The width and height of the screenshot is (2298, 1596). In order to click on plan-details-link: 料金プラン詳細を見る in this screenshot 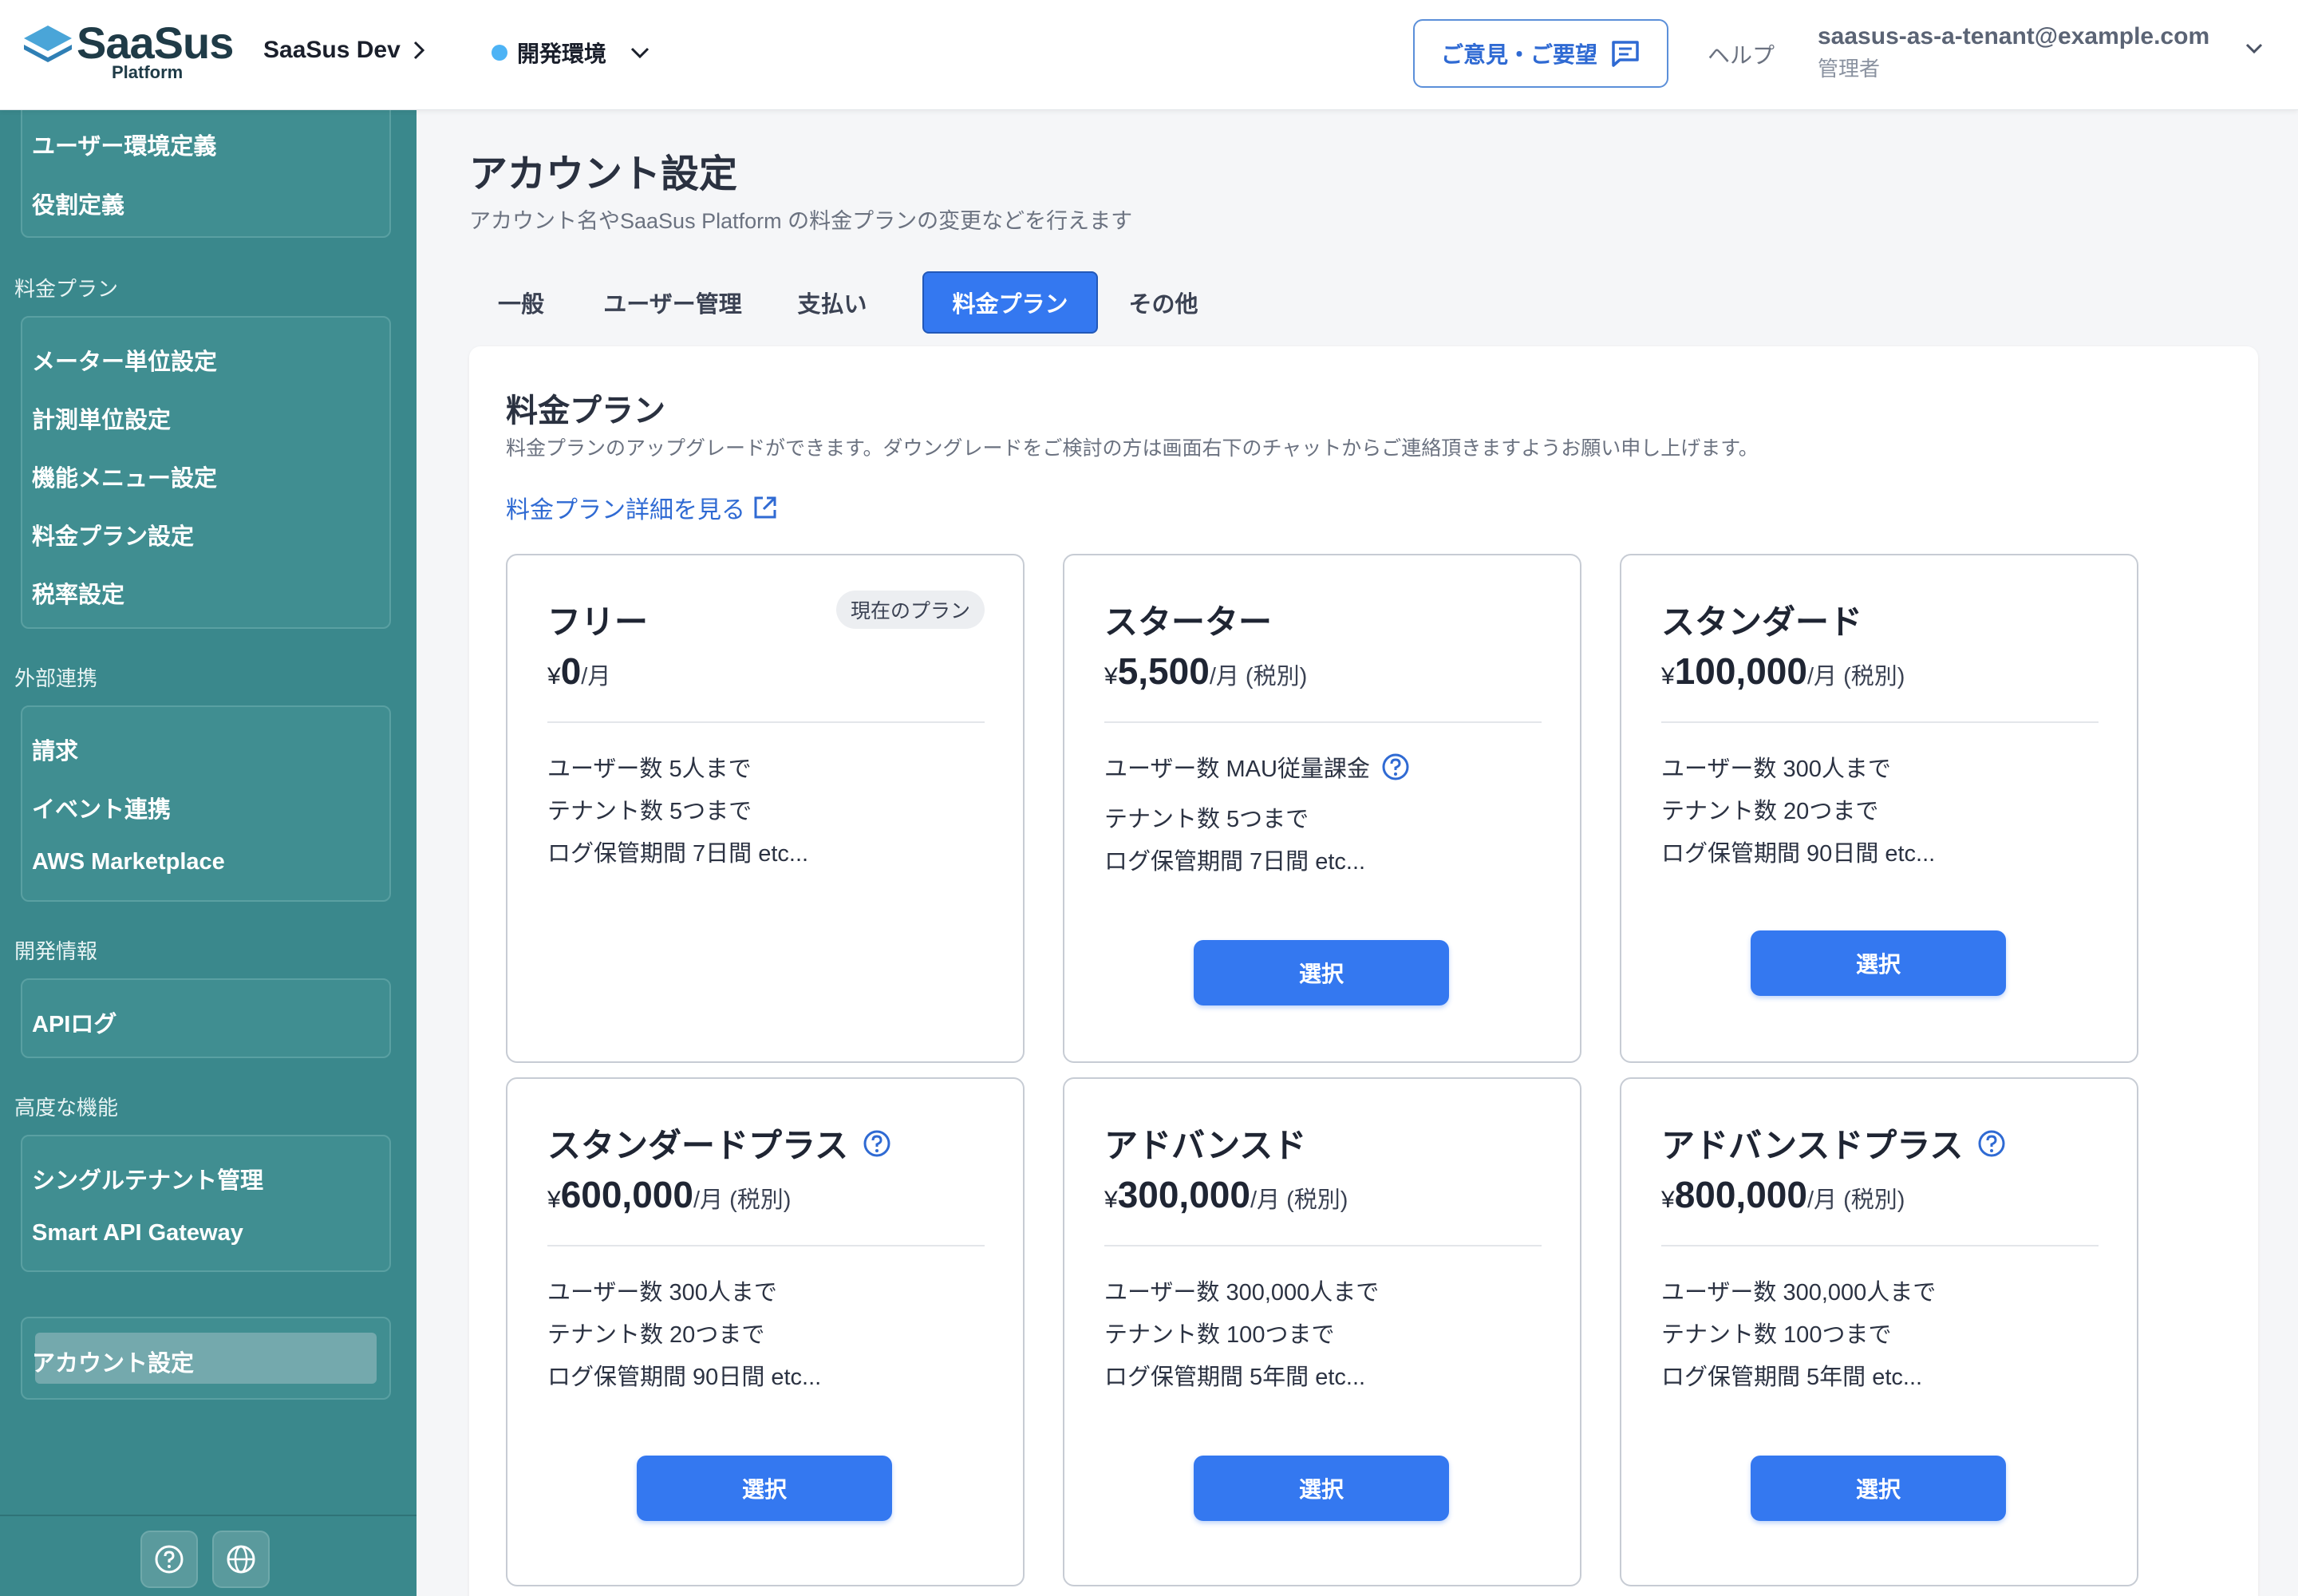, I will do `click(642, 507)`.